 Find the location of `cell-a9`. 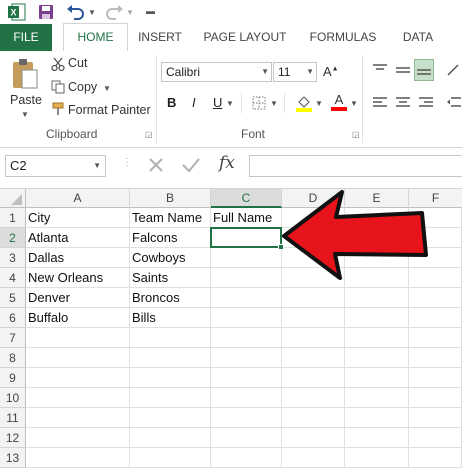

cell-a9 is located at coordinates (78, 378).